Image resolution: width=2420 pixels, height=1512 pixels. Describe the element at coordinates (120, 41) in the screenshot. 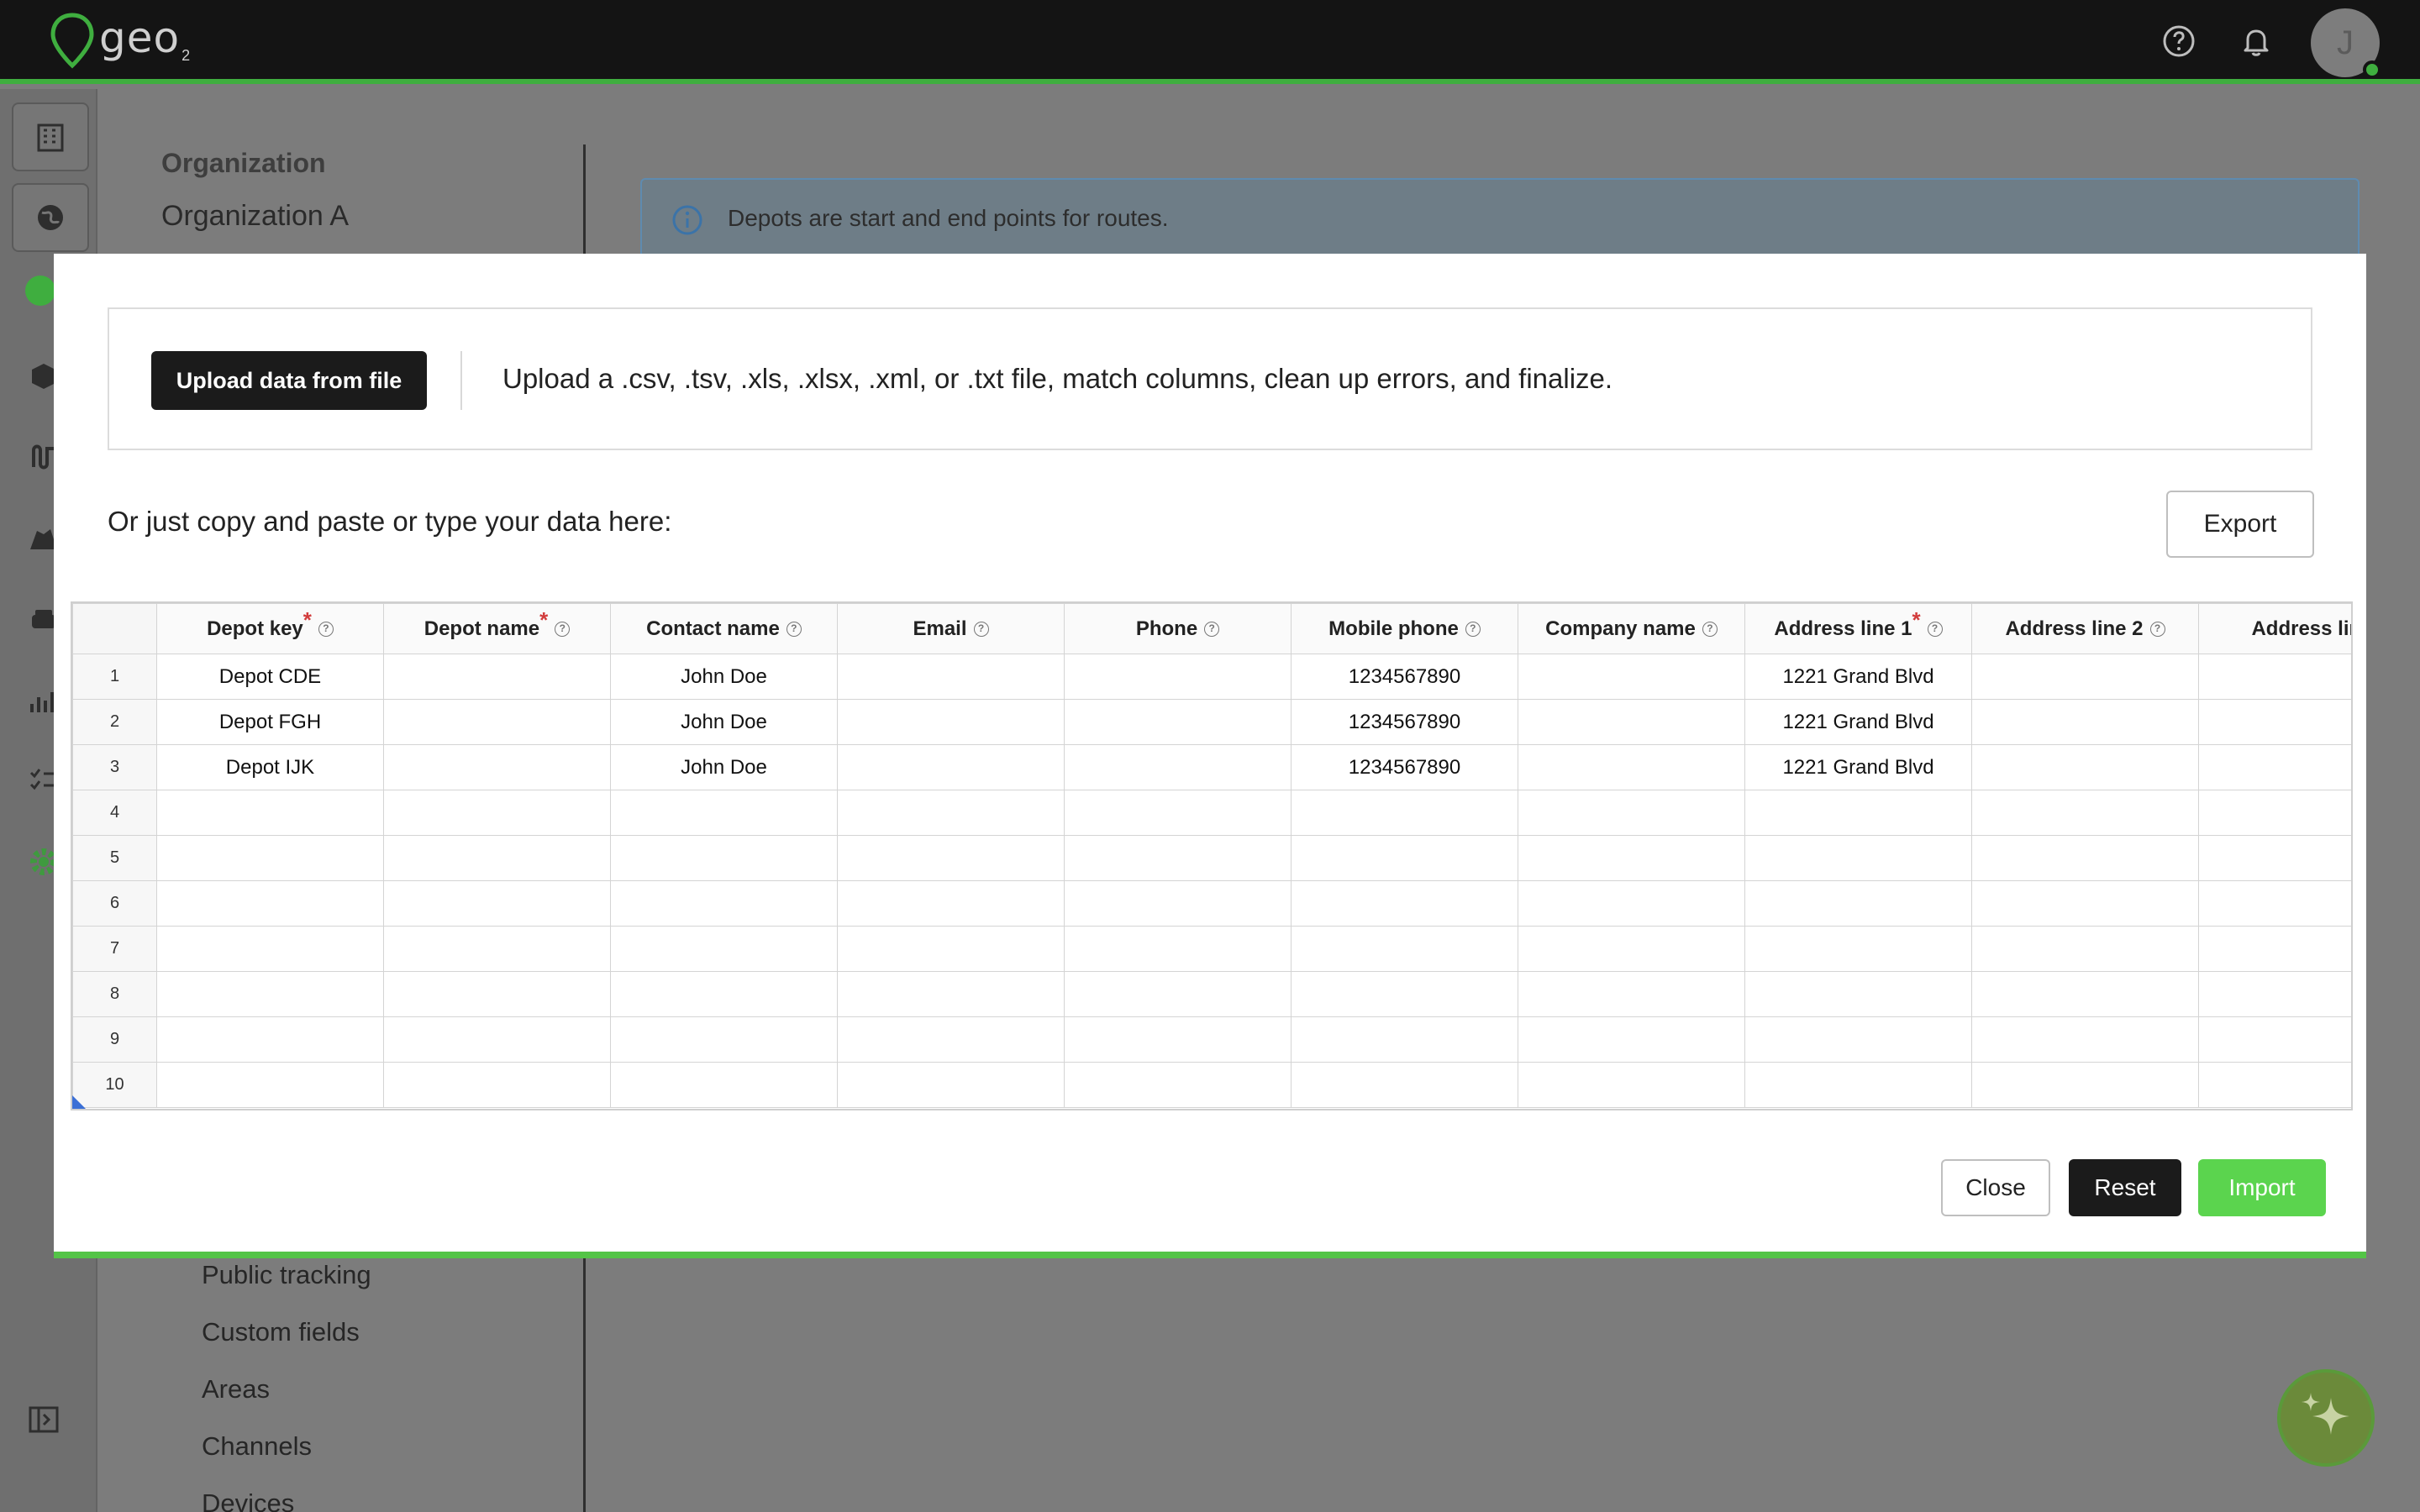

I see `app-logo: geo 2` at that location.